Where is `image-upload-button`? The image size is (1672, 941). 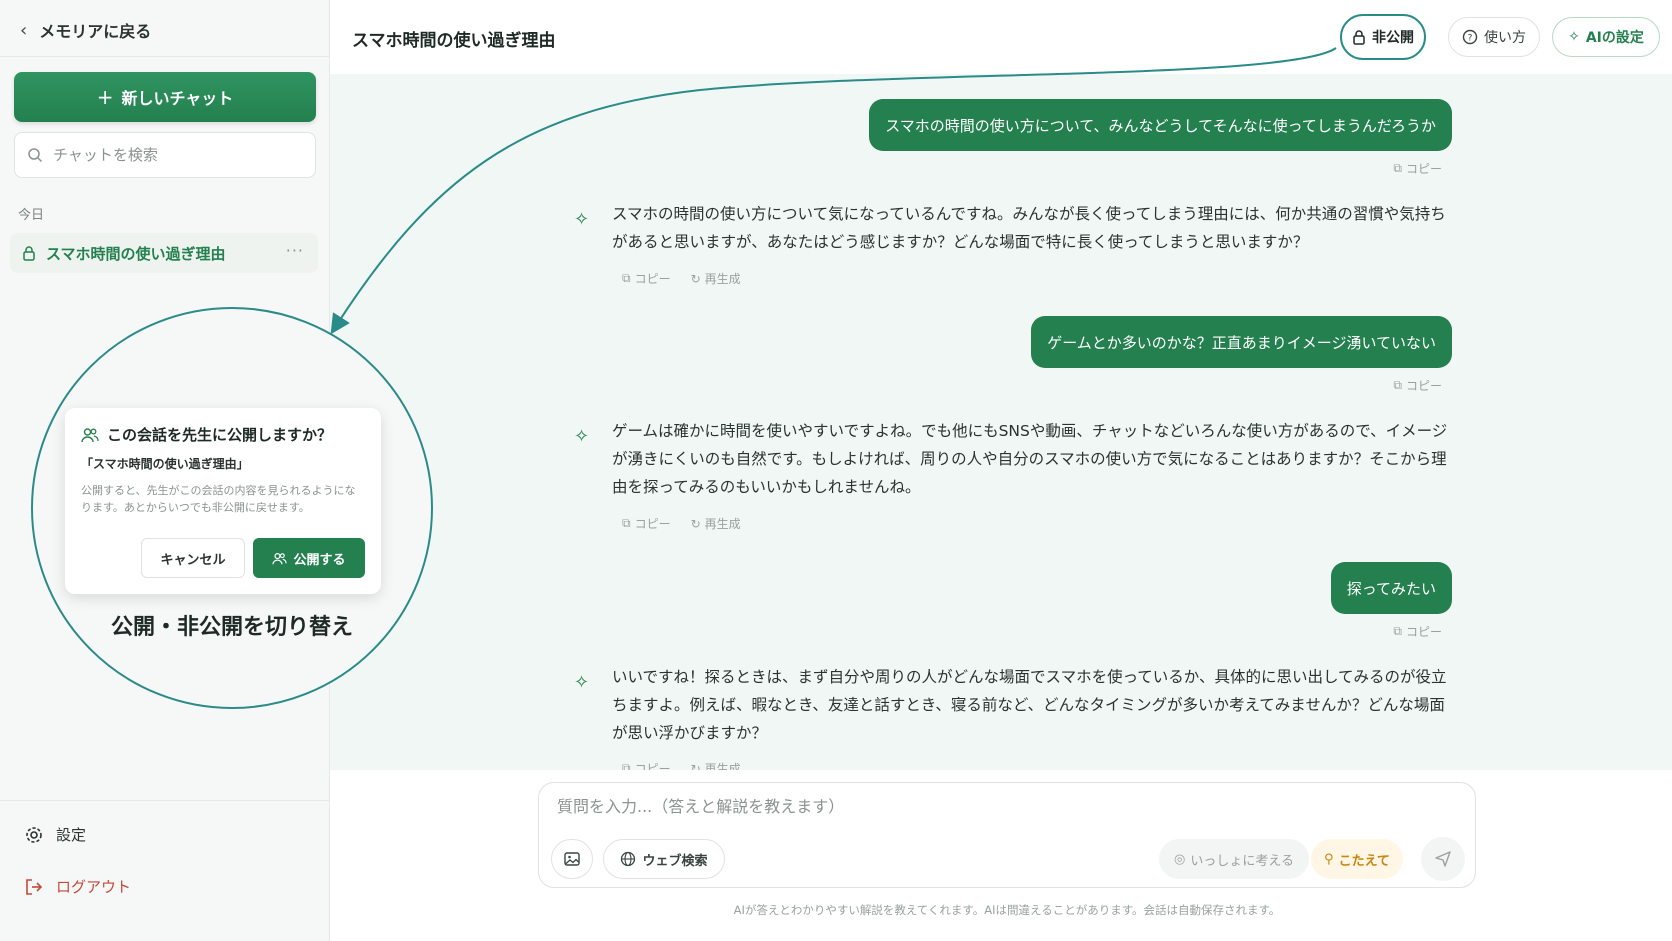 image-upload-button is located at coordinates (572, 859).